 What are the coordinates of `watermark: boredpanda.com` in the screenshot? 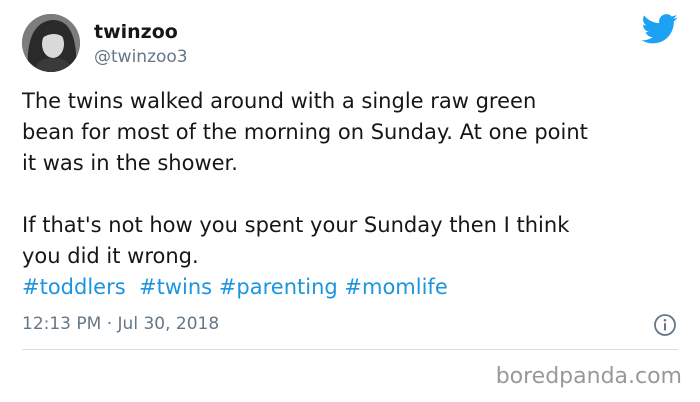 It's located at (588, 376).